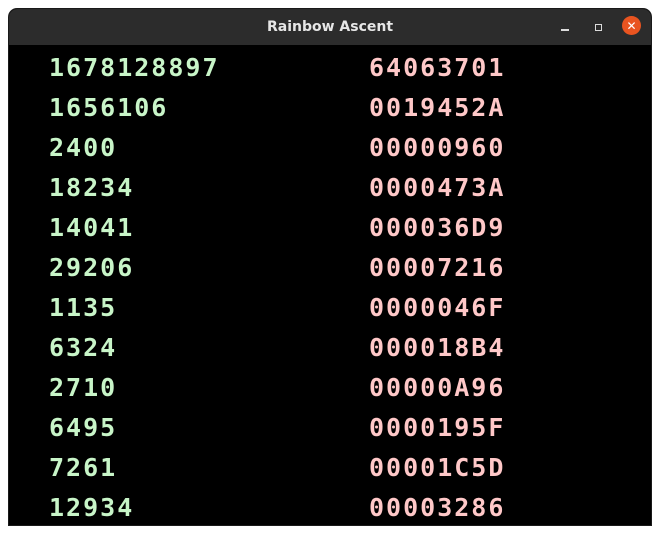  What do you see at coordinates (437, 107) in the screenshot?
I see `hex-value: 0019452A` at bounding box center [437, 107].